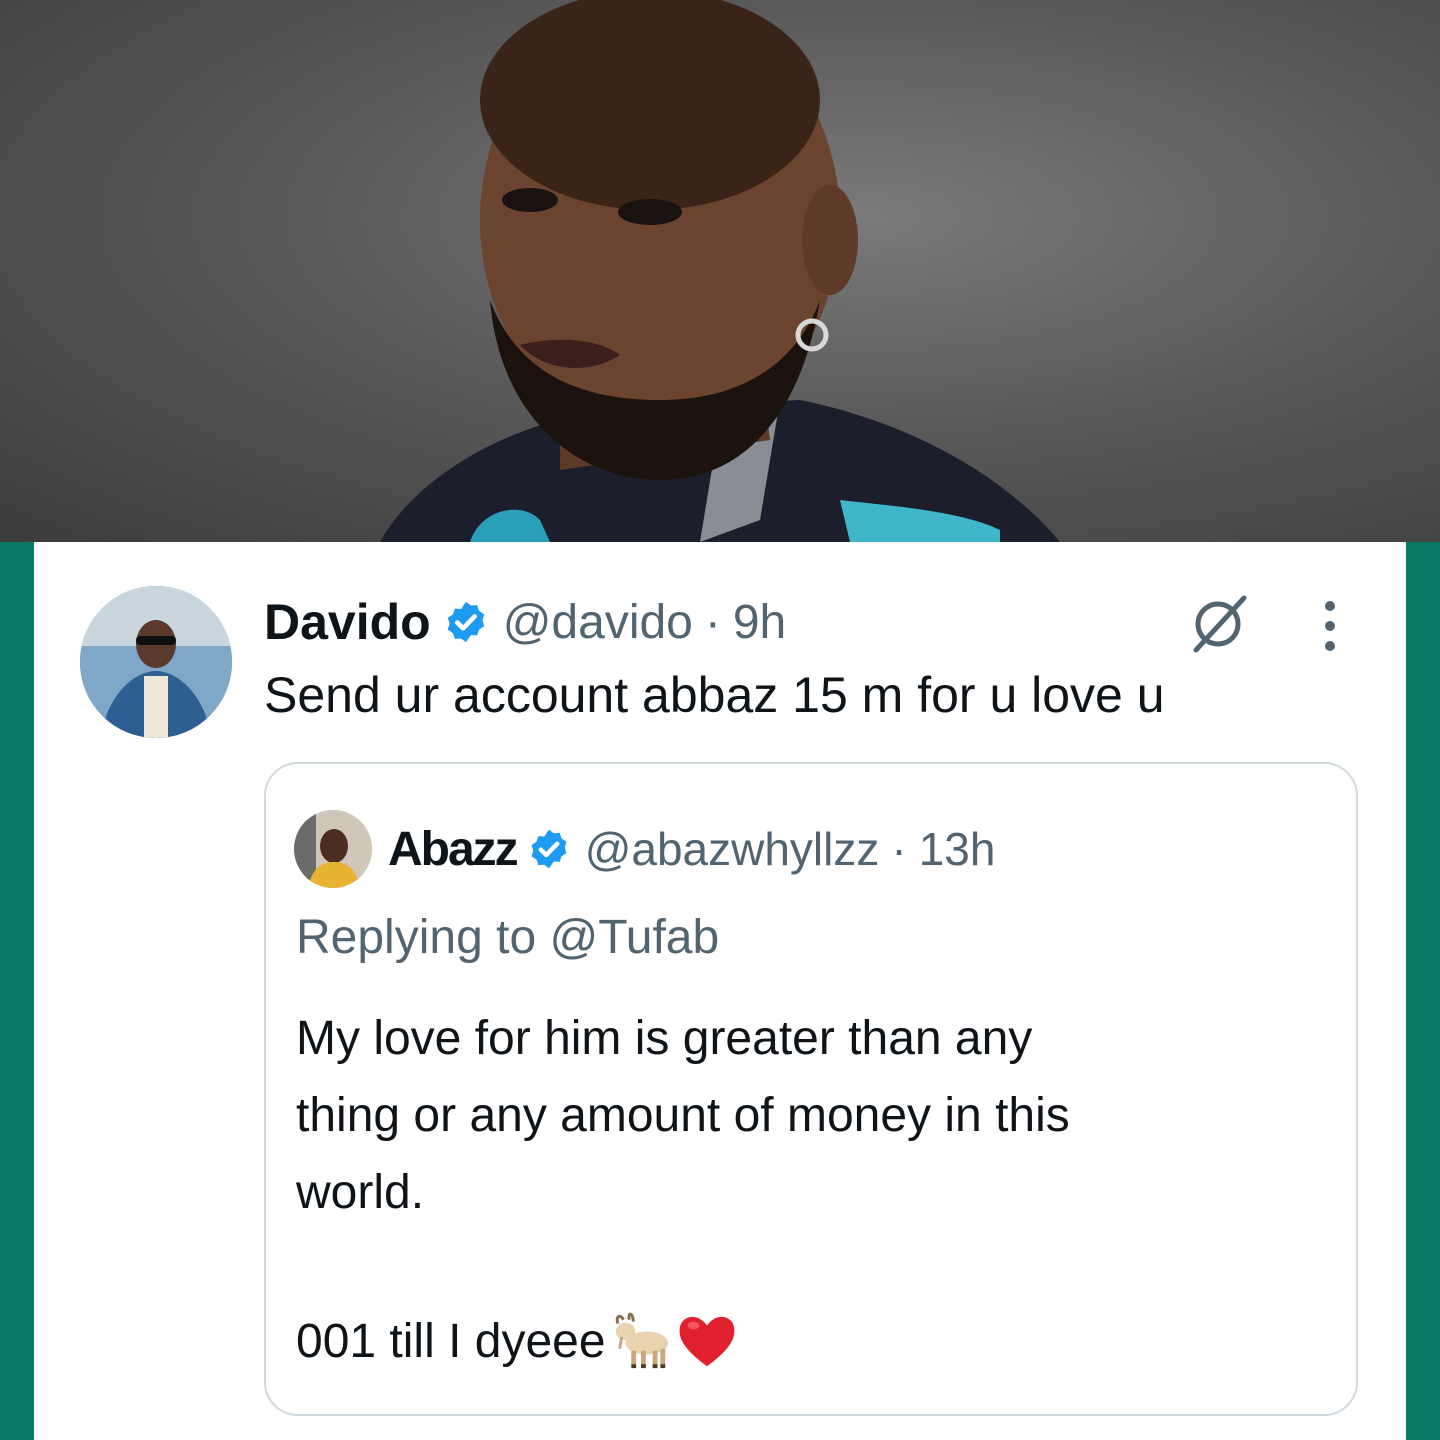 This screenshot has height=1440, width=1440. I want to click on tweet-header: Davido @davido · 9h, so click(525, 622).